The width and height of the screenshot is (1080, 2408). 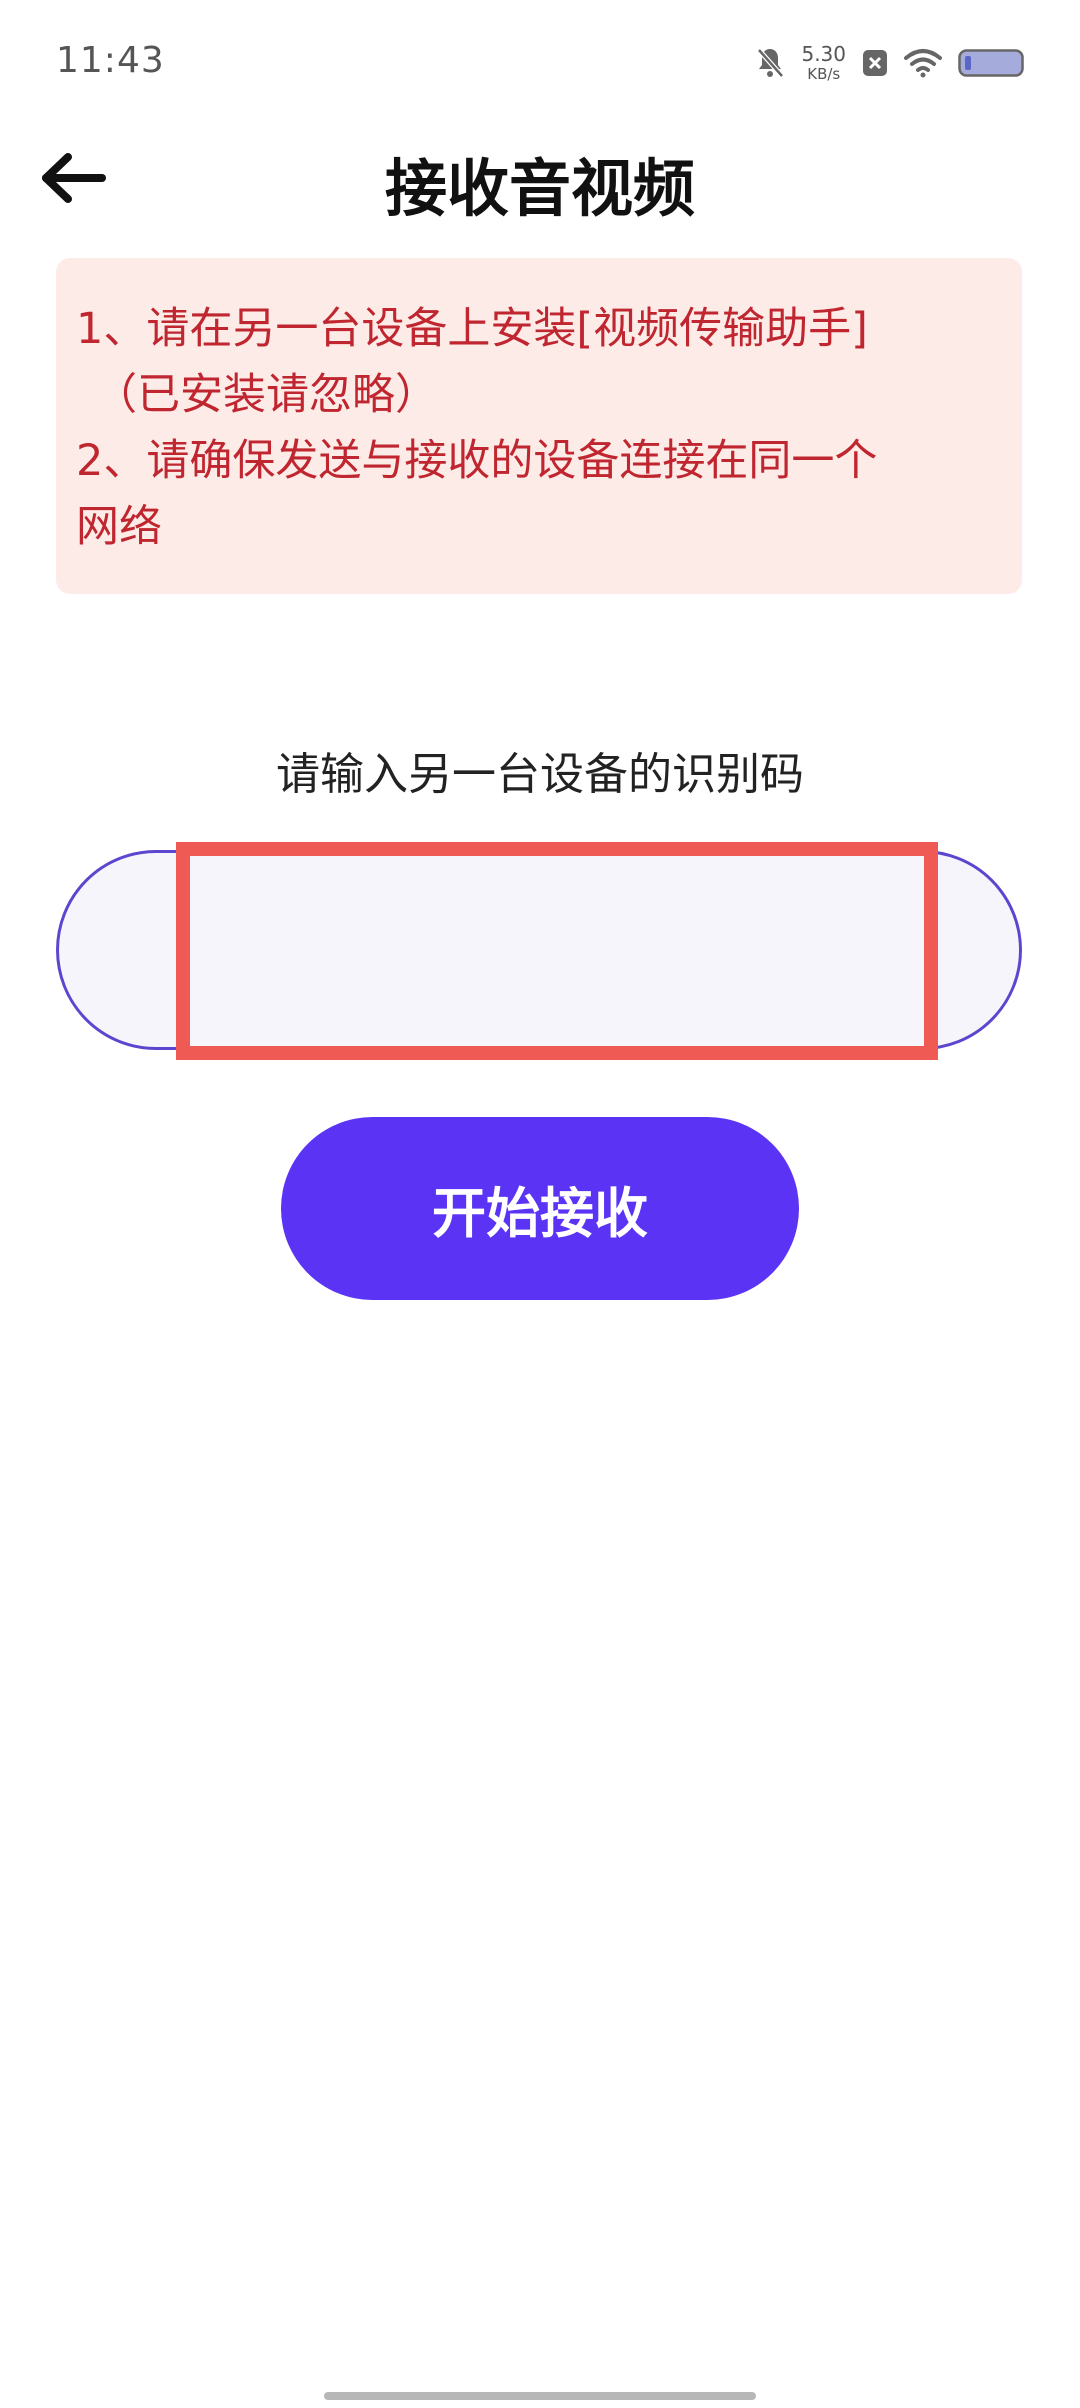 What do you see at coordinates (875, 63) in the screenshot?
I see `close-box-icon` at bounding box center [875, 63].